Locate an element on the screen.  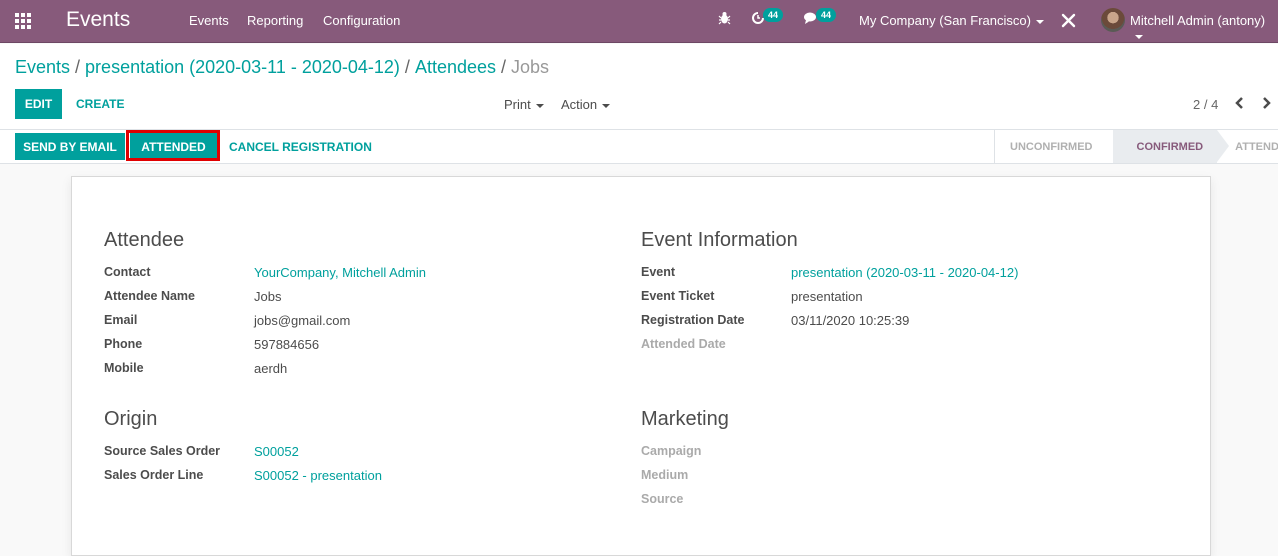
apps-grid-icon is located at coordinates (24, 21).